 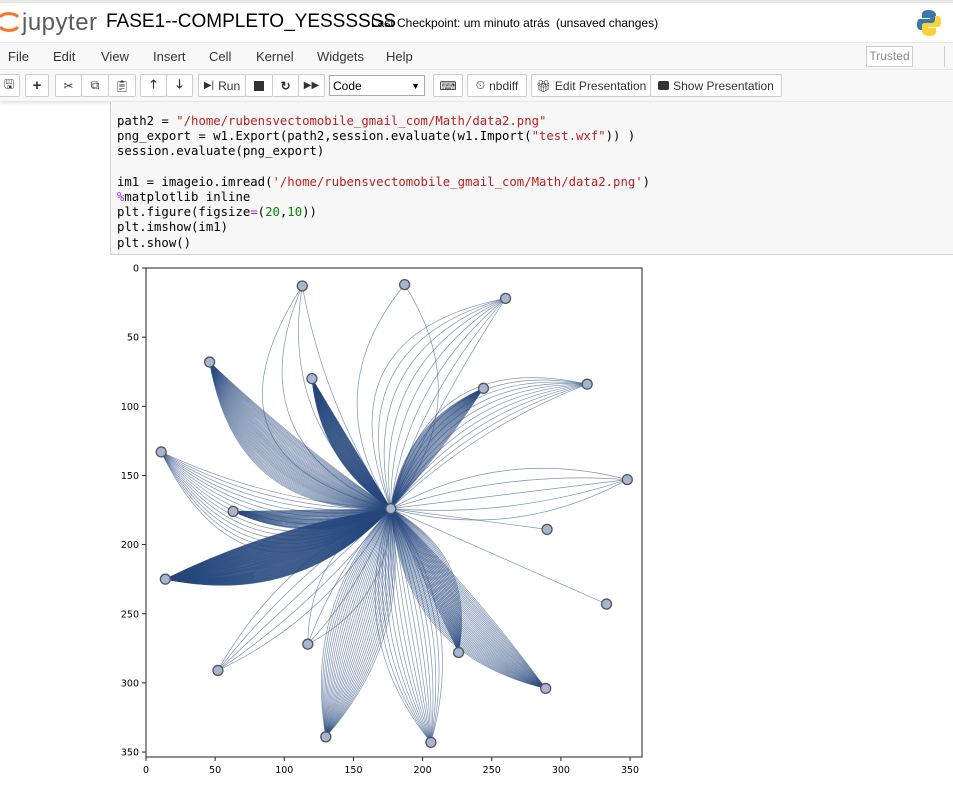 What do you see at coordinates (18, 56) in the screenshot?
I see `menu-file: File` at bounding box center [18, 56].